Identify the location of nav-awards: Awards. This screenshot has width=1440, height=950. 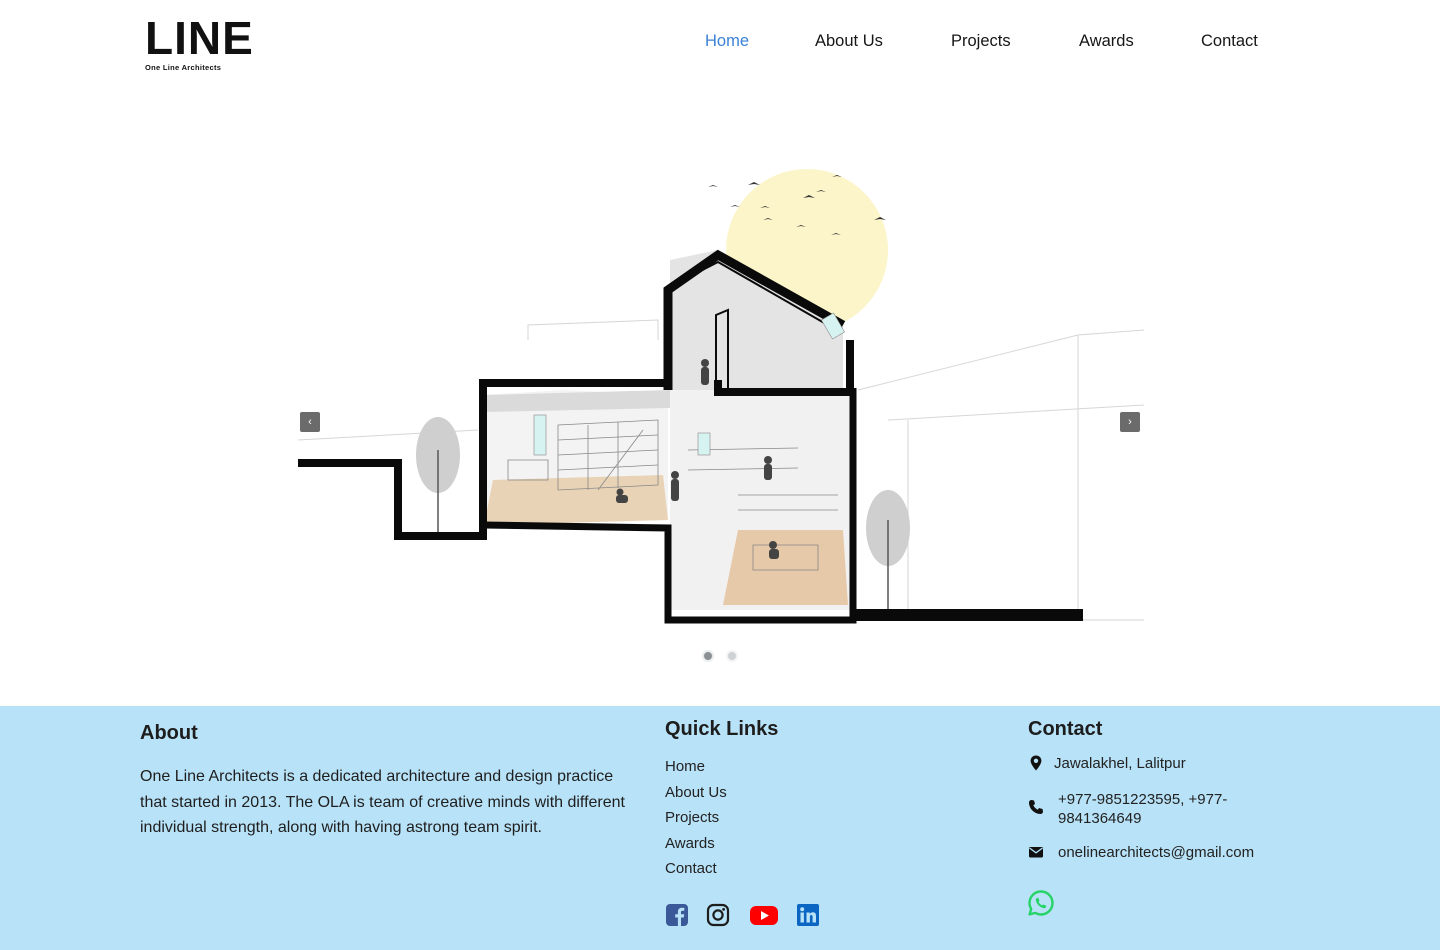
(1106, 41).